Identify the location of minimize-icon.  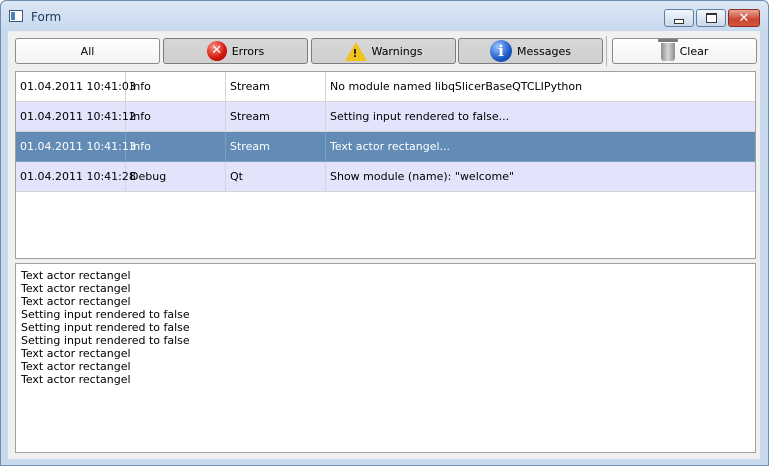
(679, 21).